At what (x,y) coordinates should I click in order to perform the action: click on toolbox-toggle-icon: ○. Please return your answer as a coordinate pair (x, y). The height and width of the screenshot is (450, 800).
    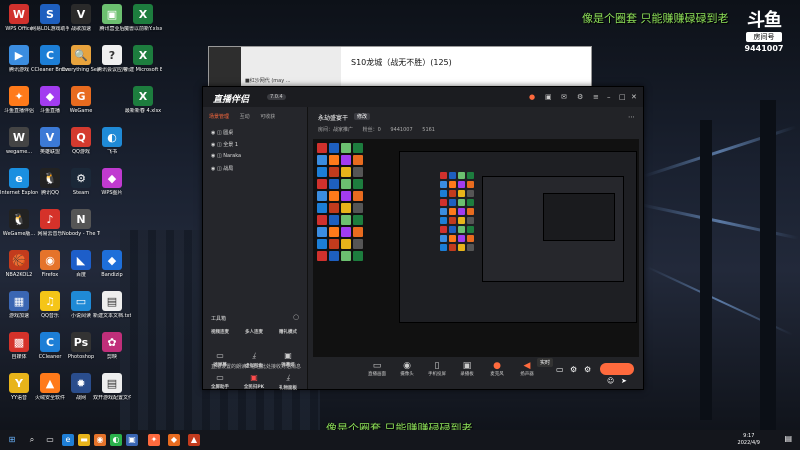
    Looking at the image, I should click on (296, 317).